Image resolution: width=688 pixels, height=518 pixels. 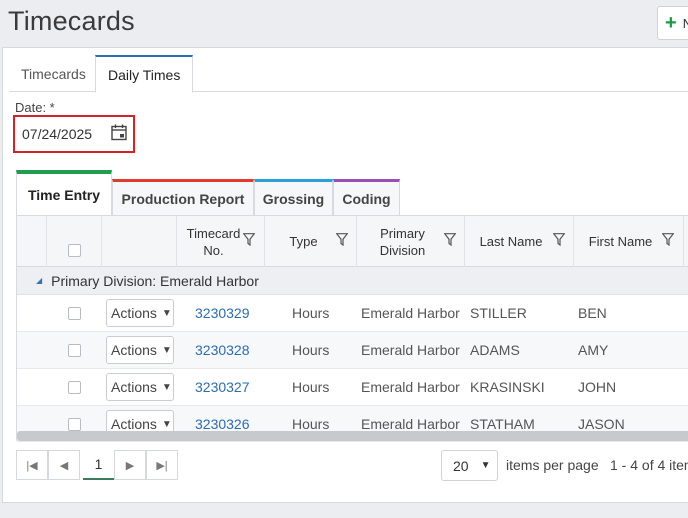 I want to click on select-all-checkbox, so click(x=74, y=250).